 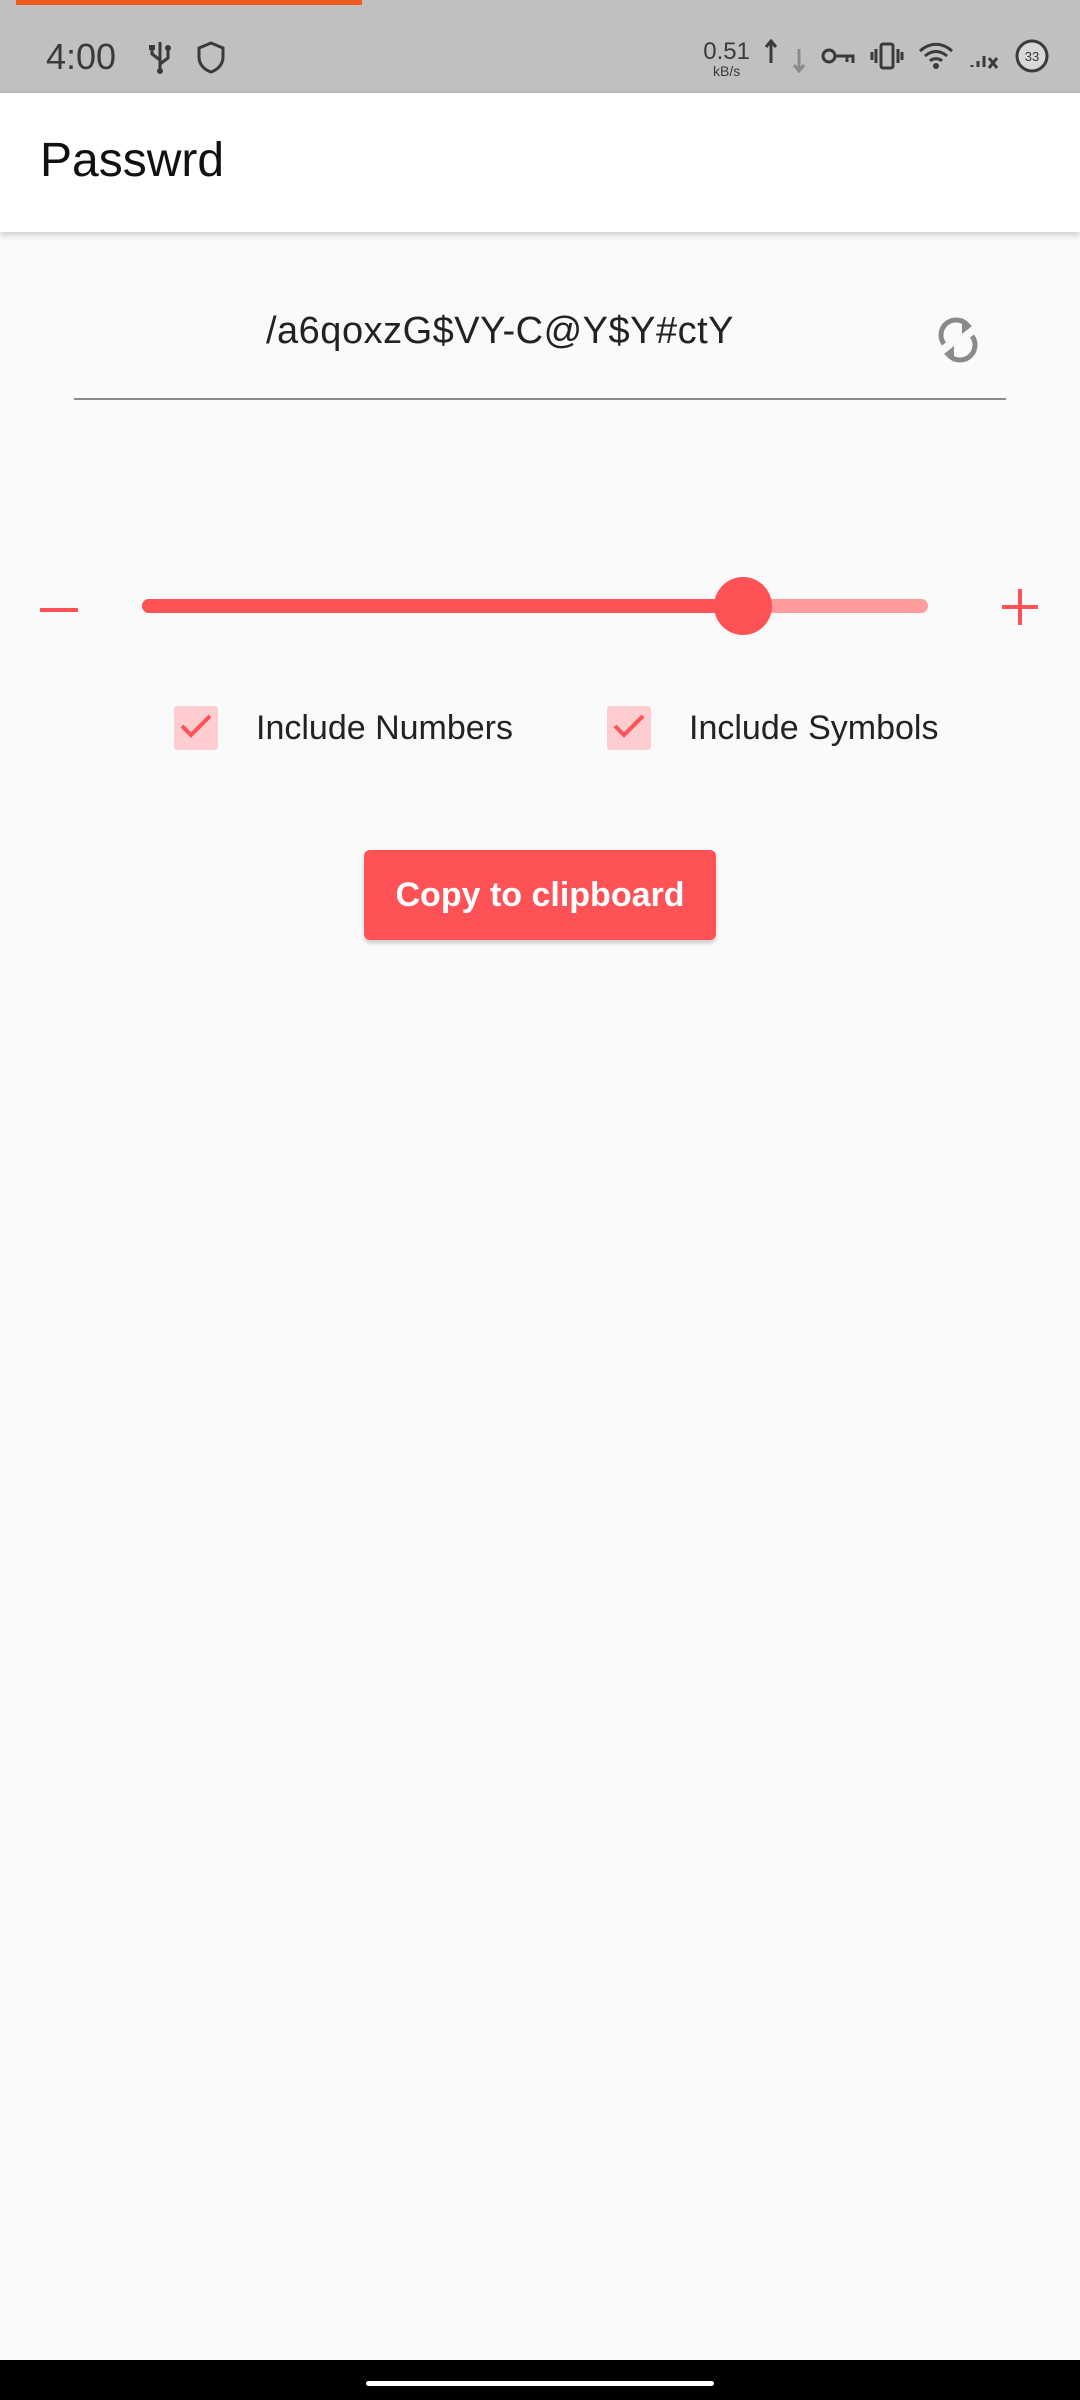 What do you see at coordinates (500, 331) in the screenshot?
I see `password-text: /a6qoxzG$VY-C@Y$Y#ctY` at bounding box center [500, 331].